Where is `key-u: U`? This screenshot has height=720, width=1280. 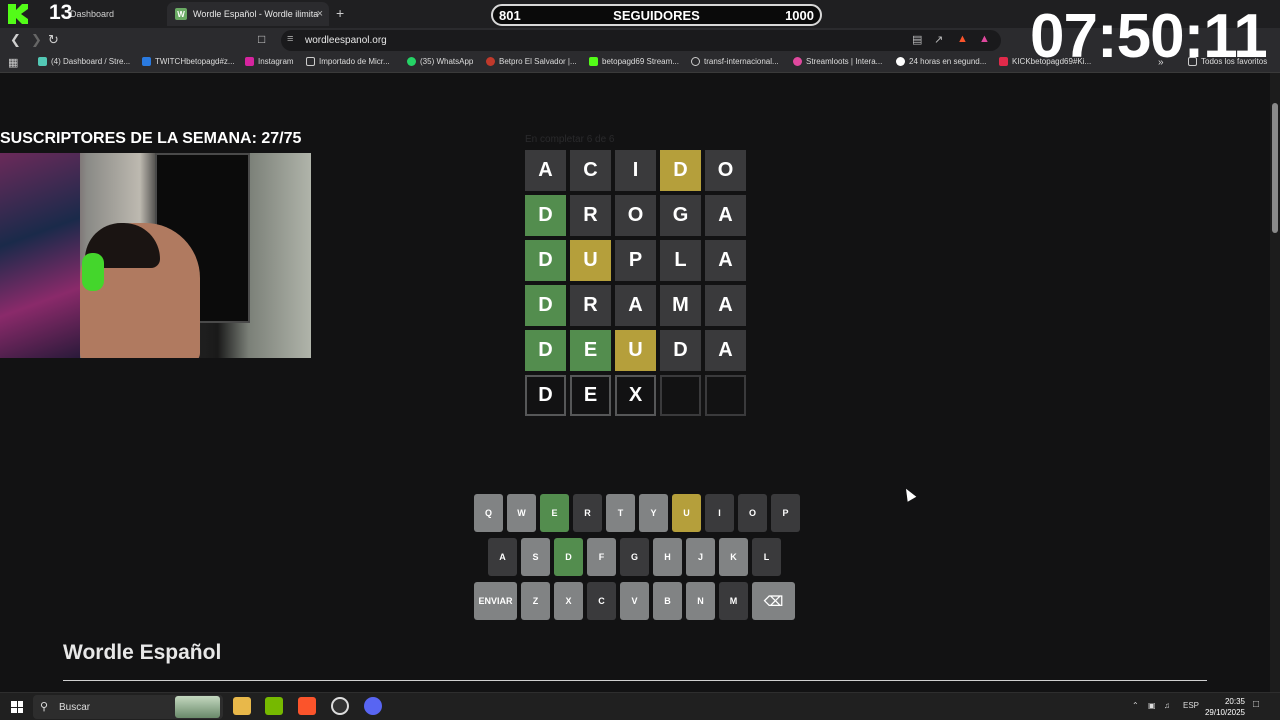
key-u: U is located at coordinates (686, 513).